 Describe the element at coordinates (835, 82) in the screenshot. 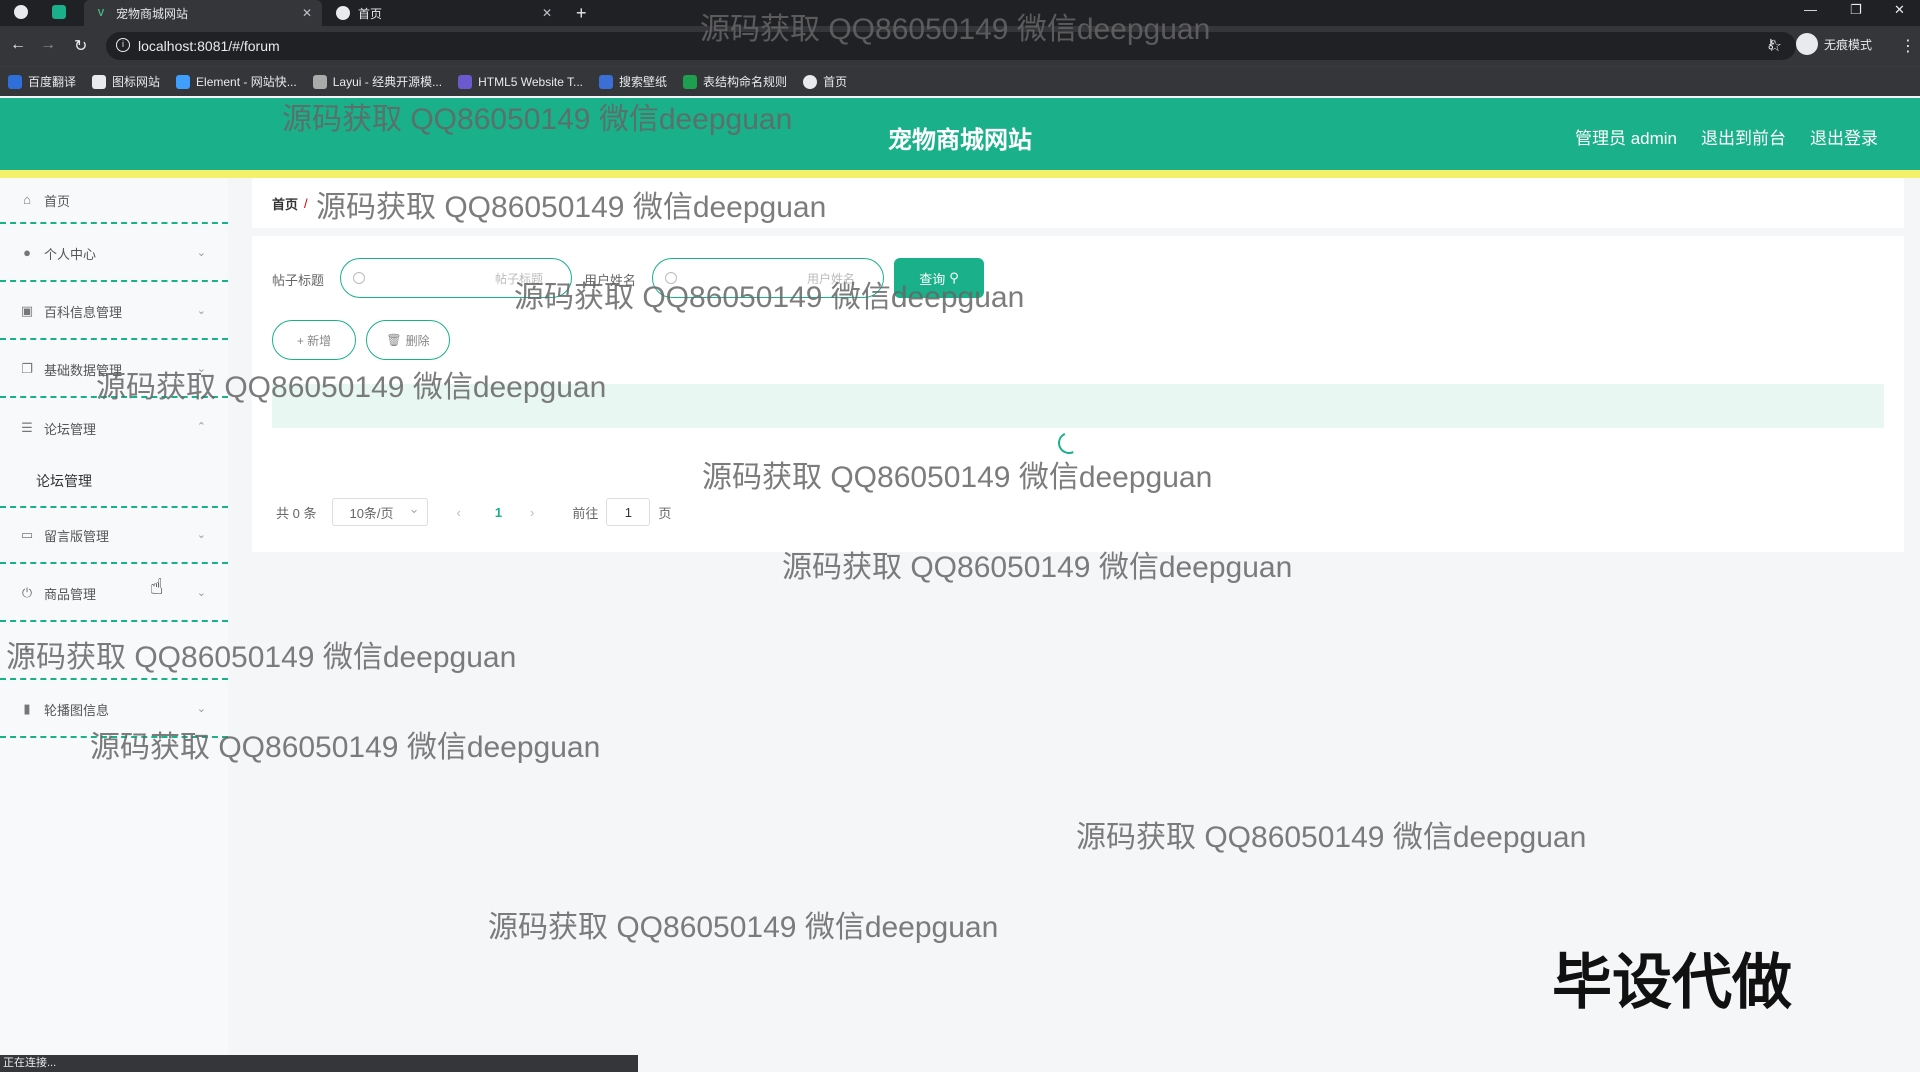

I see `bookmark-label: 首页` at that location.